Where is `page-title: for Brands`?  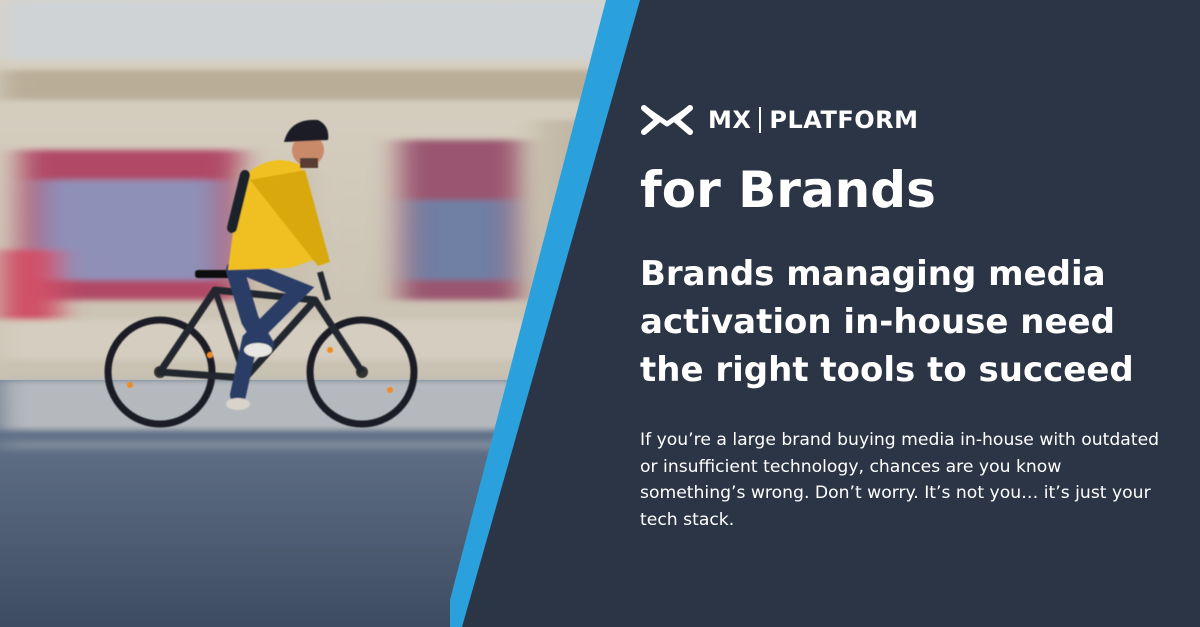 page-title: for Brands is located at coordinates (788, 190).